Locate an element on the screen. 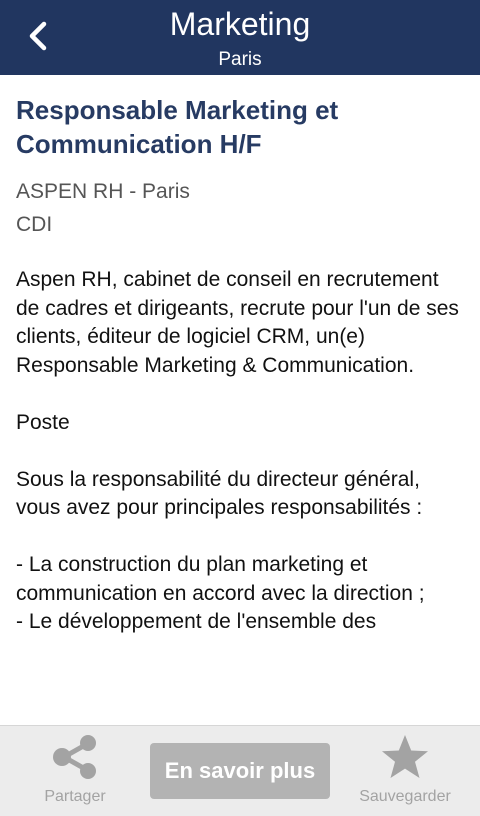  company-location: ASPEN RH - Paris is located at coordinates (103, 191).